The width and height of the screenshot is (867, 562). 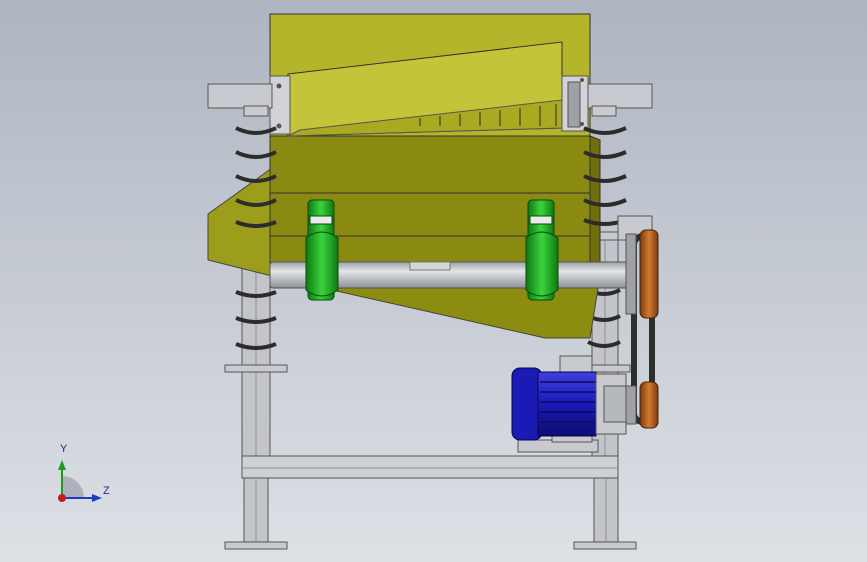 I want to click on foot-plate-left, so click(x=256, y=545).